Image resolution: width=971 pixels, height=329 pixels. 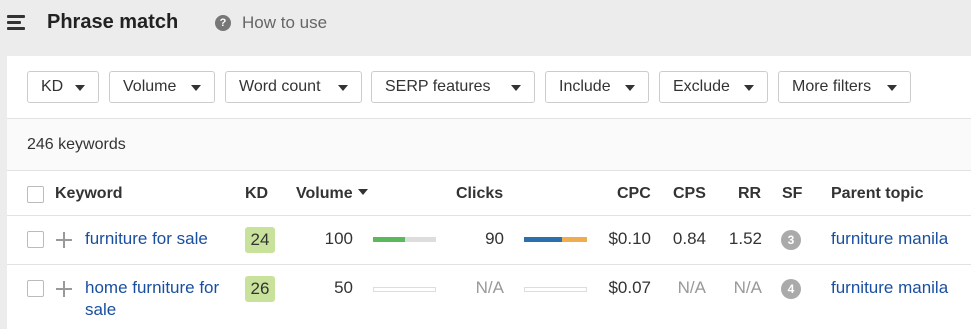 I want to click on column-cpc: CPC, so click(x=634, y=194).